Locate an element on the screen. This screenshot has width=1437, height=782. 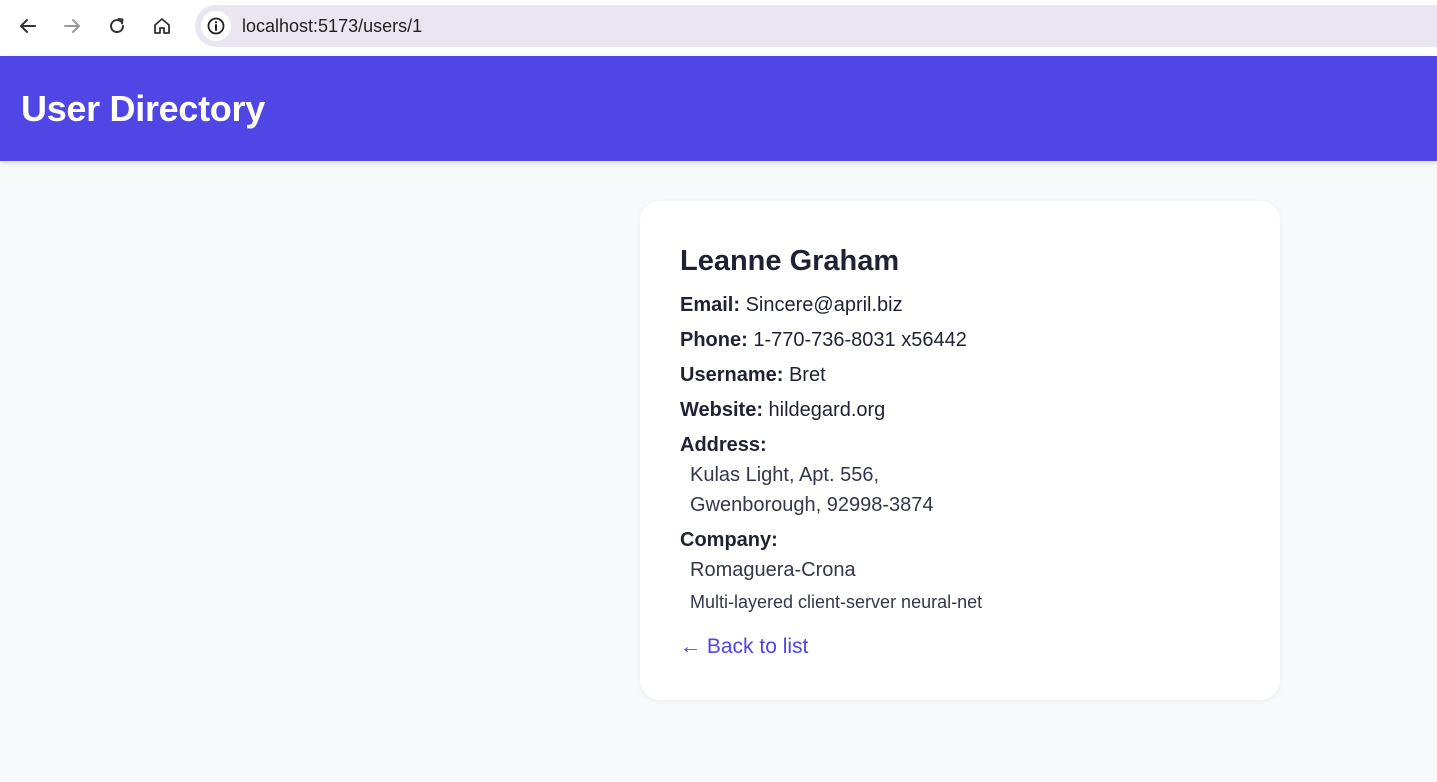
email-label: Email: is located at coordinates (710, 305).